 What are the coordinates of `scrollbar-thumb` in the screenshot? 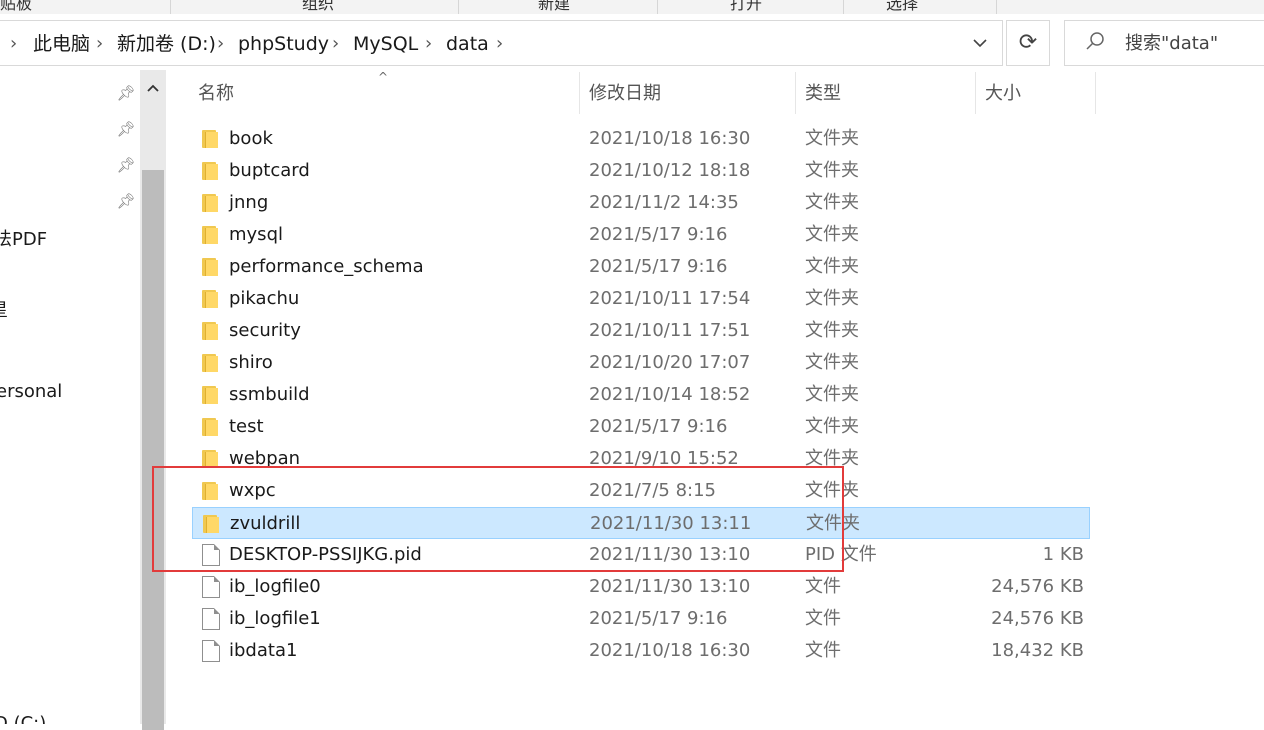 It's located at (153, 450).